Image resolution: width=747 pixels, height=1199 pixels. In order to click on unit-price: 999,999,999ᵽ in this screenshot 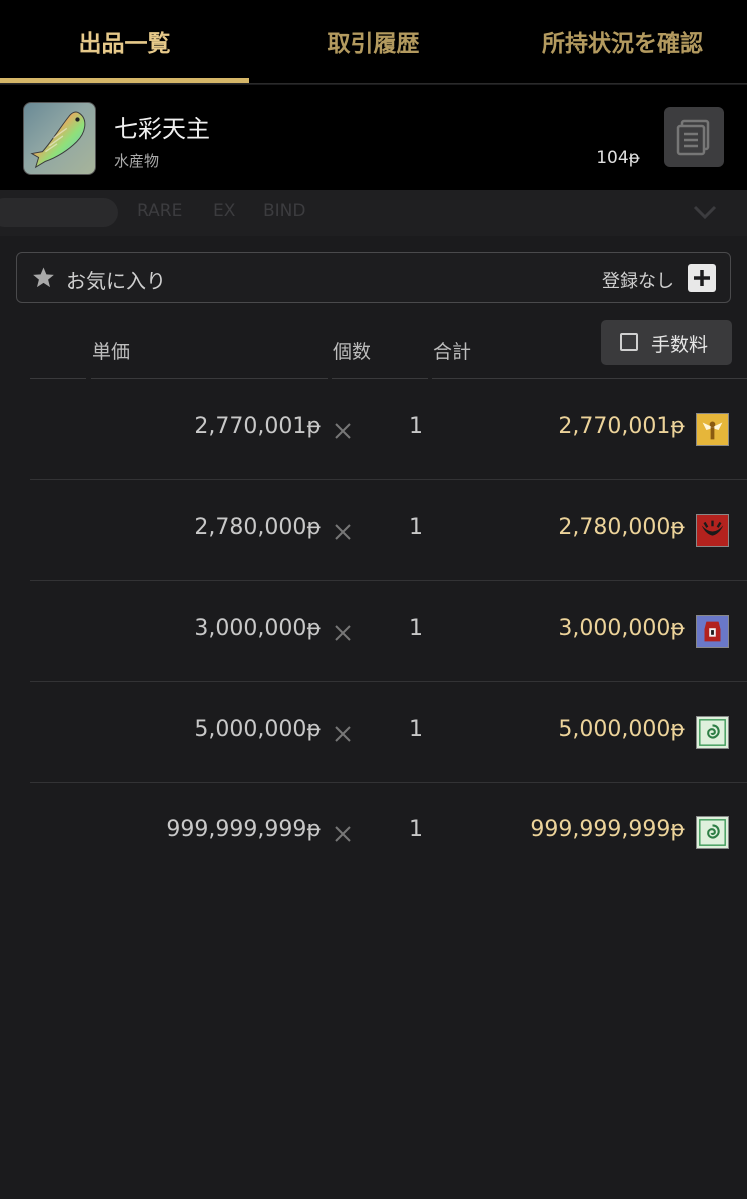, I will do `click(243, 829)`.